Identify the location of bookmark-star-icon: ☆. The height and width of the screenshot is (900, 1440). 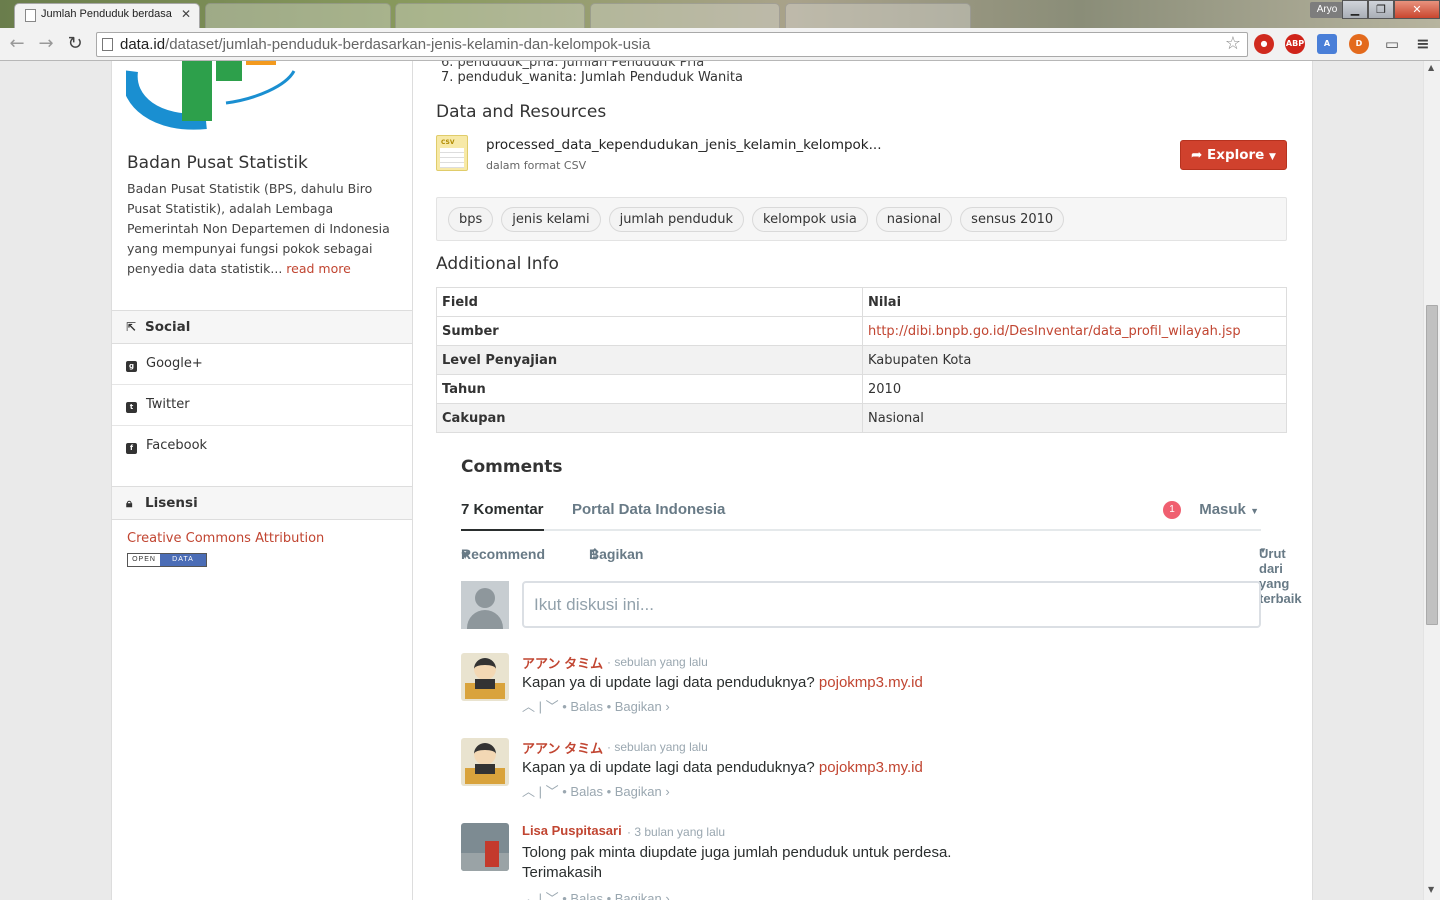
(1233, 43).